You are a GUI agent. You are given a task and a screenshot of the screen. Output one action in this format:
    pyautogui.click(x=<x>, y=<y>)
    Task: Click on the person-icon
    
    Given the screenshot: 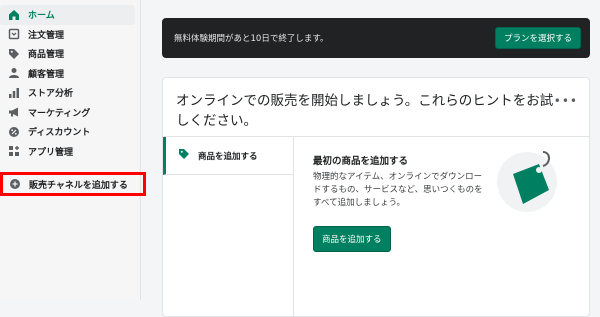 What is the action you would take?
    pyautogui.click(x=14, y=73)
    